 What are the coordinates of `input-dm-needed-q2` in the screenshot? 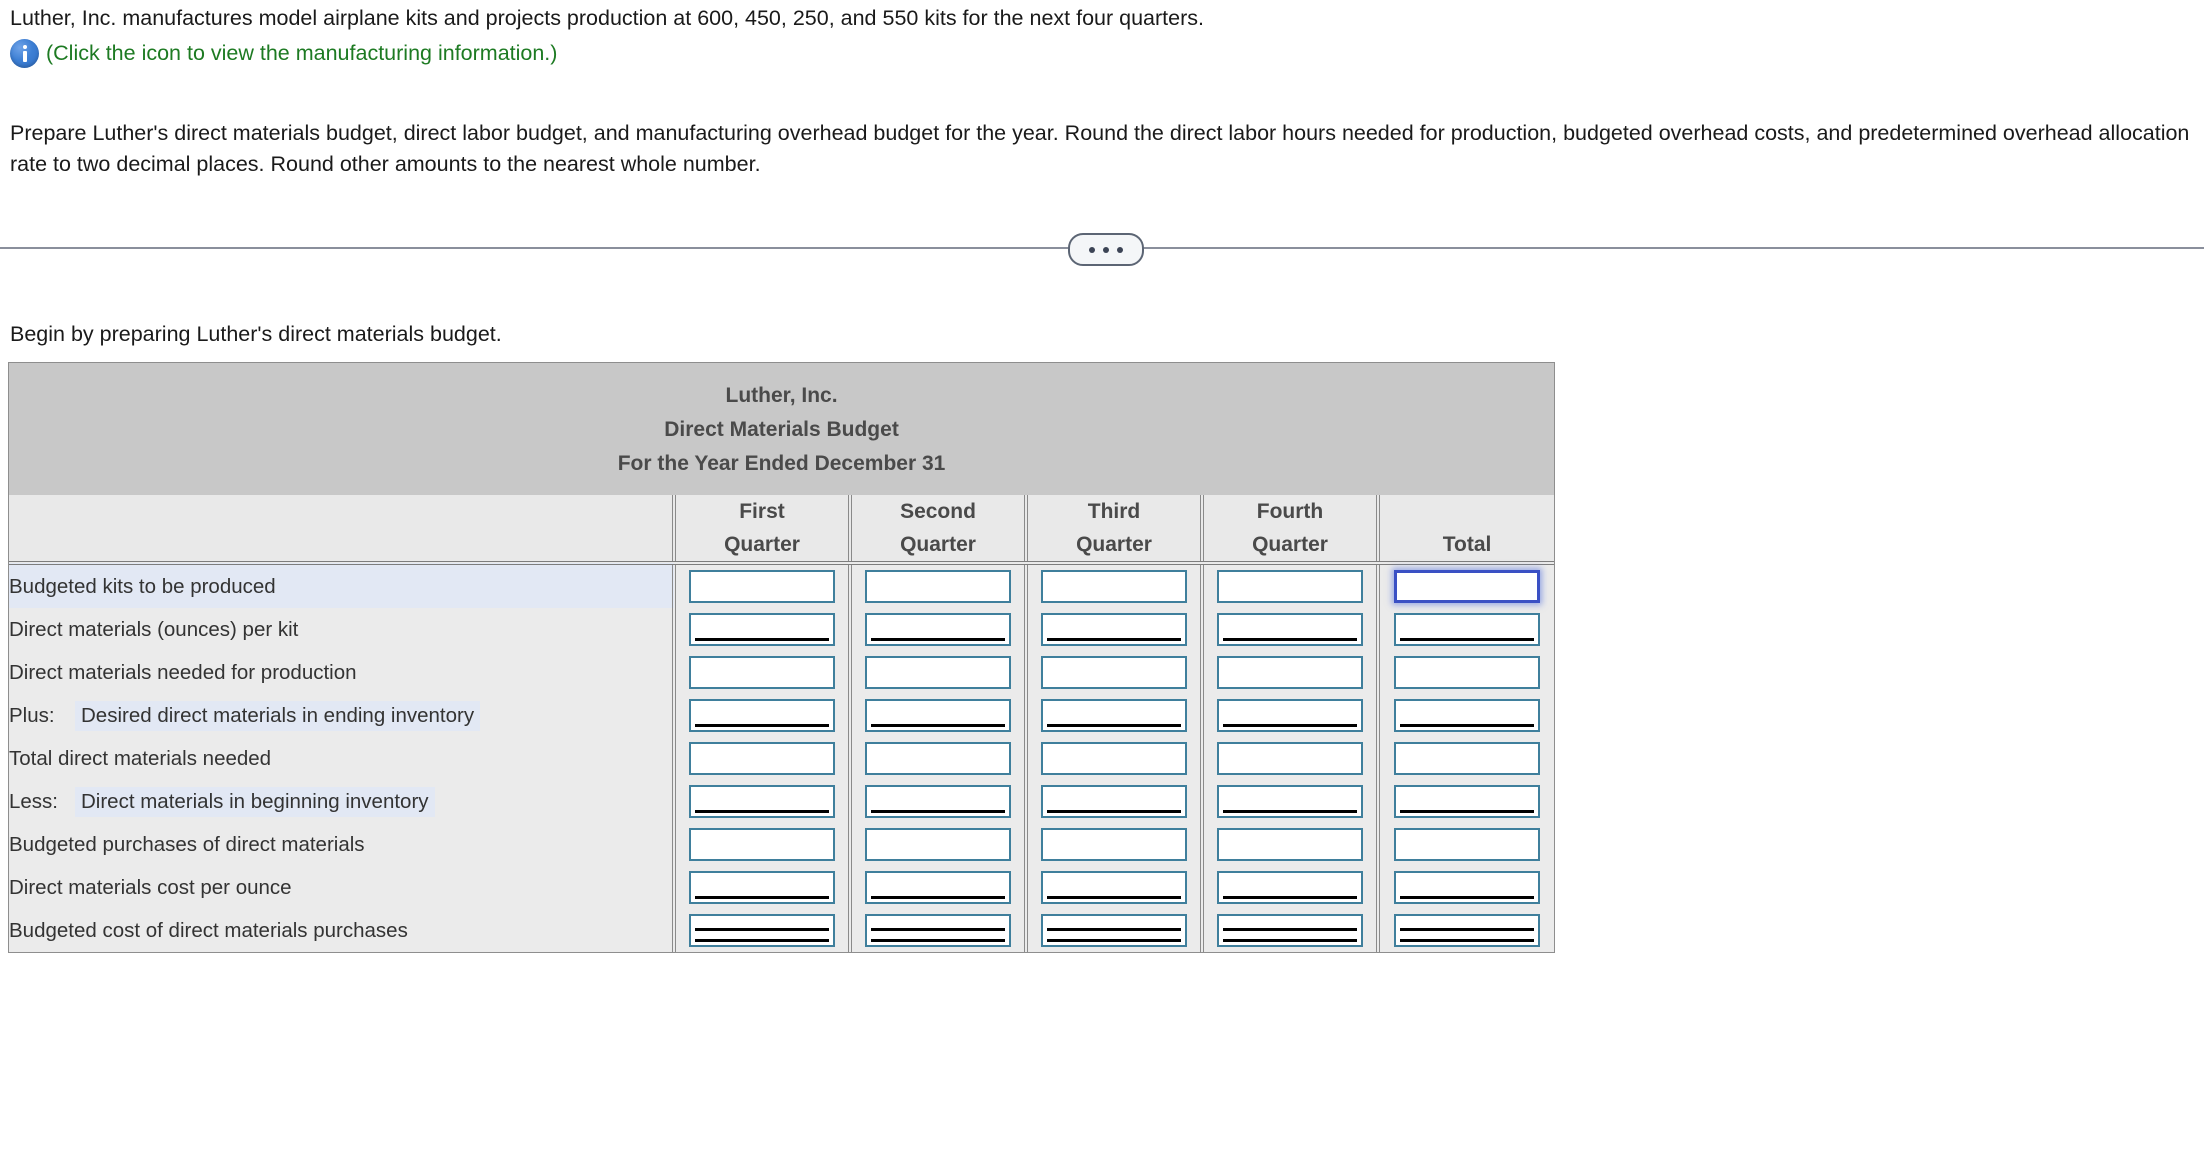 It's located at (938, 672).